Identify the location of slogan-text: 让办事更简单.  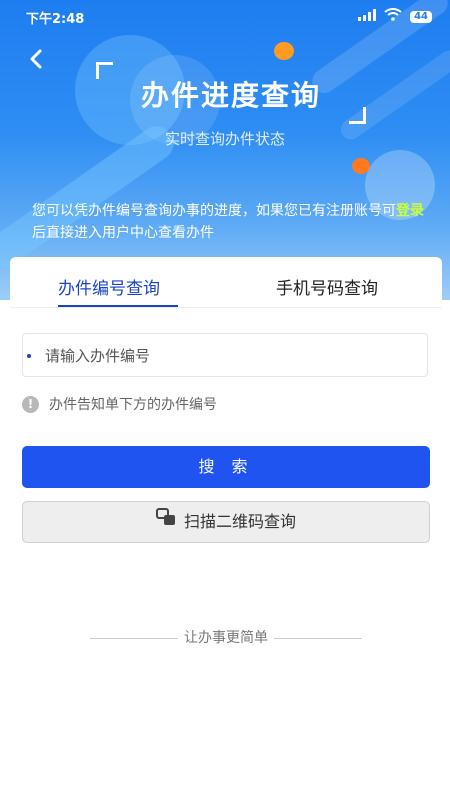
(226, 638).